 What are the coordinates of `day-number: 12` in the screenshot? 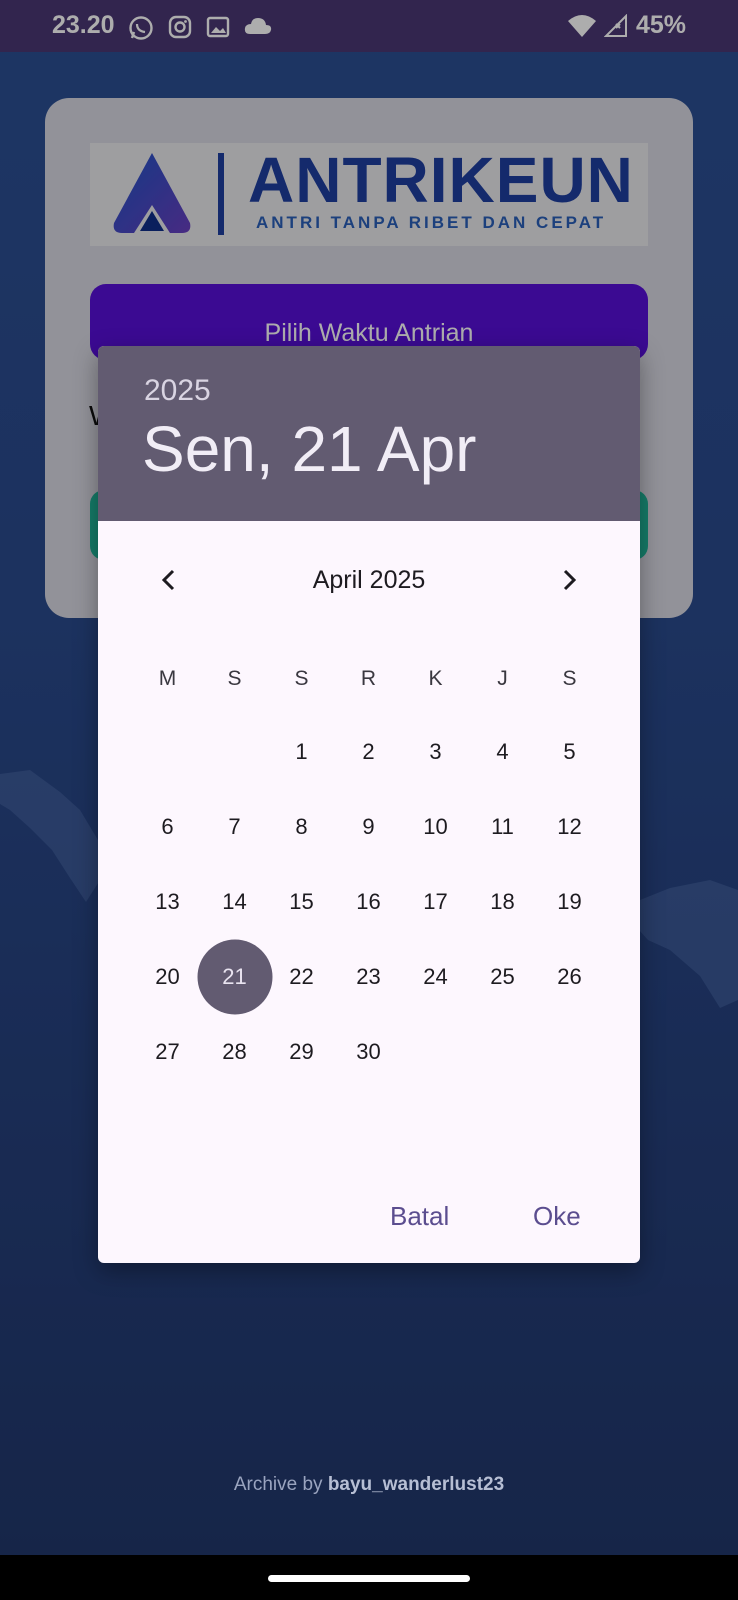 It's located at (569, 826).